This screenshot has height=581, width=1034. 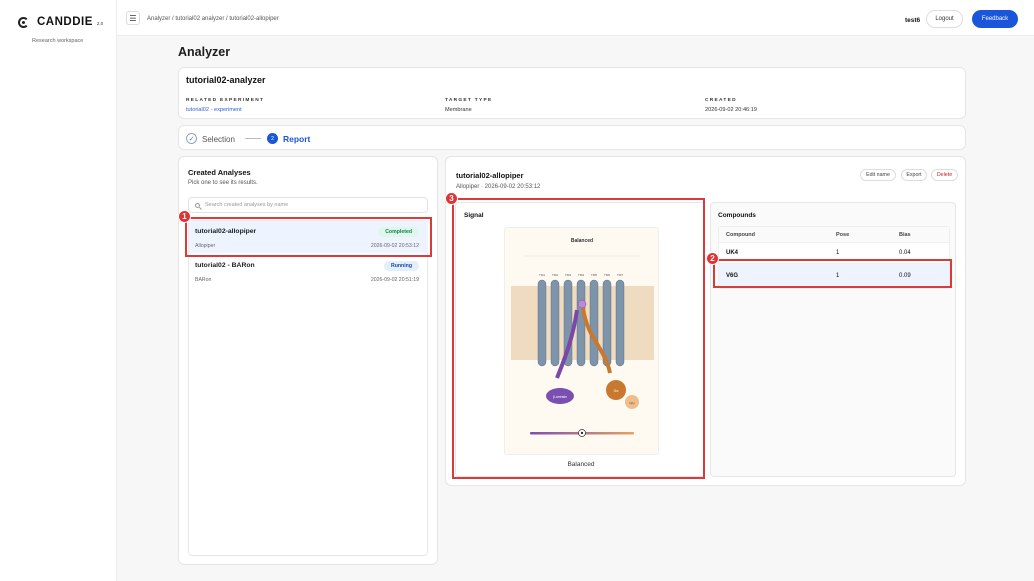 What do you see at coordinates (203, 280) in the screenshot?
I see `analysis-model: BARon` at bounding box center [203, 280].